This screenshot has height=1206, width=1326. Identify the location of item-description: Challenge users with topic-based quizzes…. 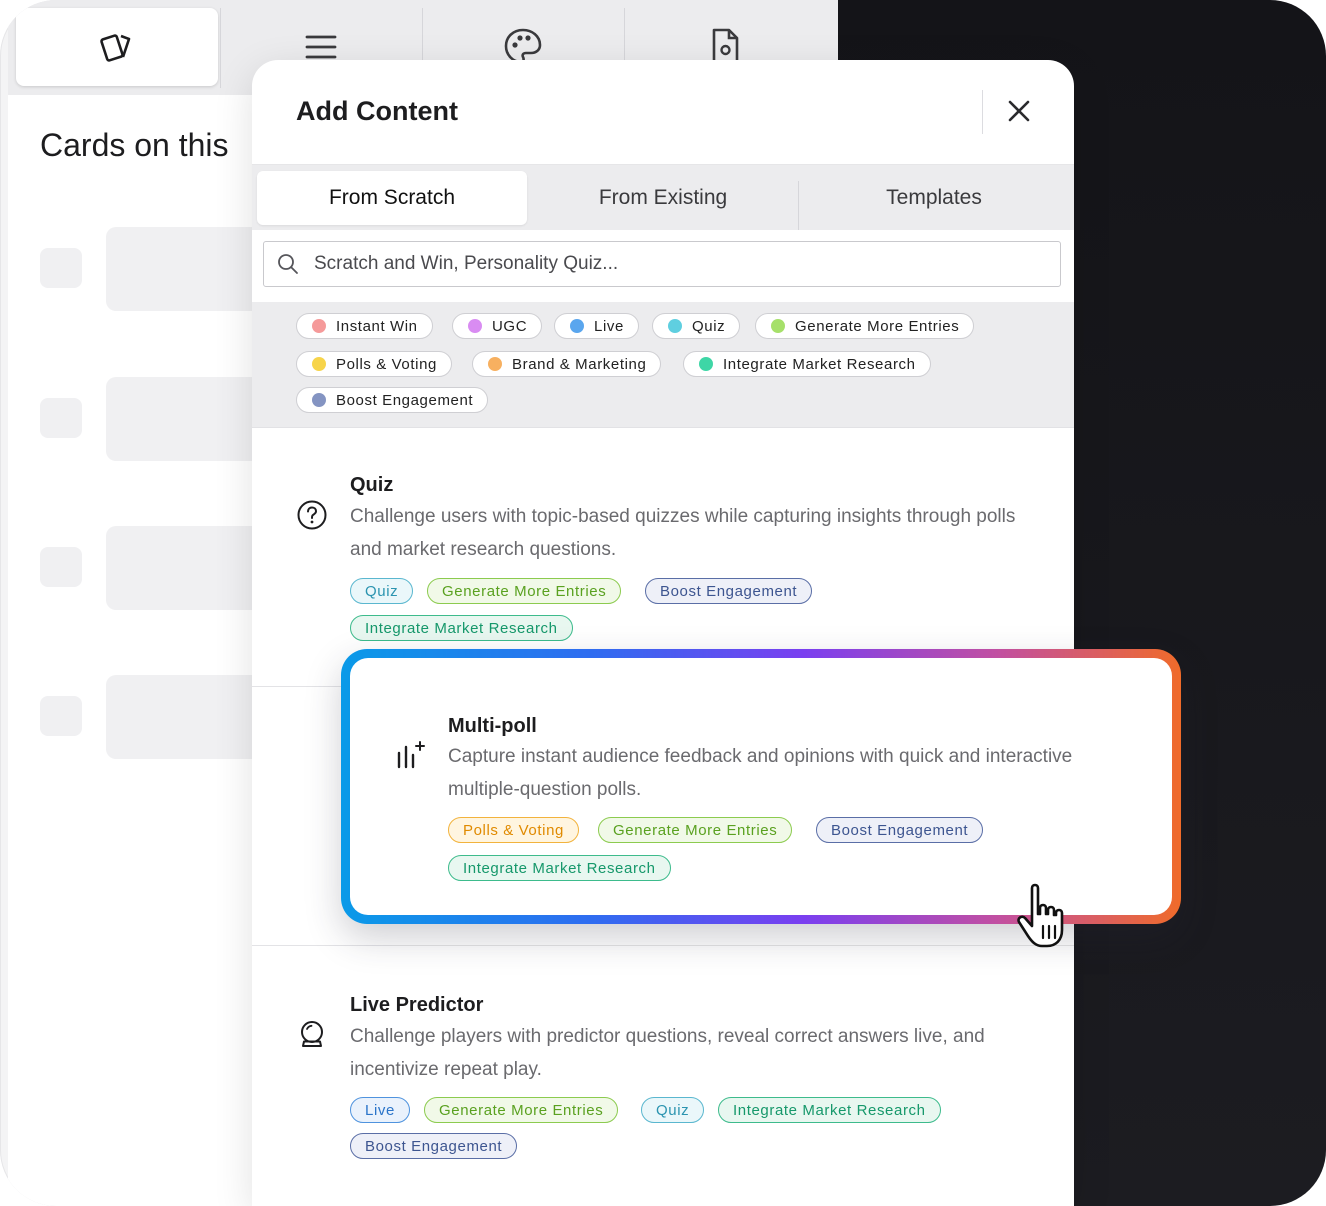
(683, 533).